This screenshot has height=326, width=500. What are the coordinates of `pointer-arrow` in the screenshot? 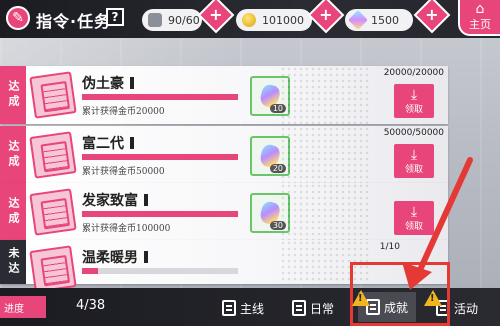 It's located at (437, 223).